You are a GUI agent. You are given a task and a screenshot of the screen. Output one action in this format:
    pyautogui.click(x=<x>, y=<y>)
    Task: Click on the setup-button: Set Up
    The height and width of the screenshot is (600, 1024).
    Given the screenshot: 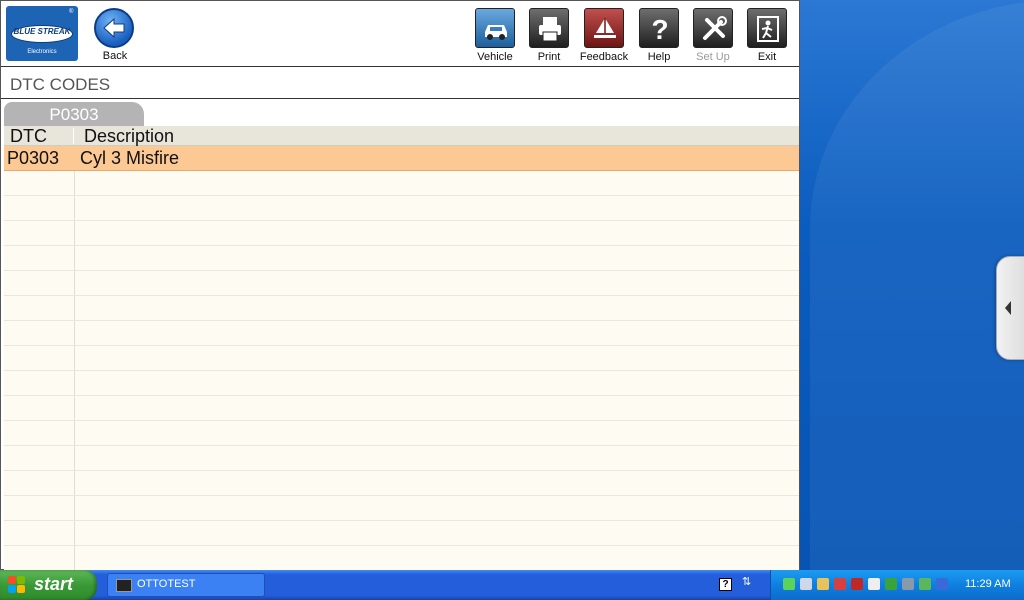 What is the action you would take?
    pyautogui.click(x=713, y=36)
    